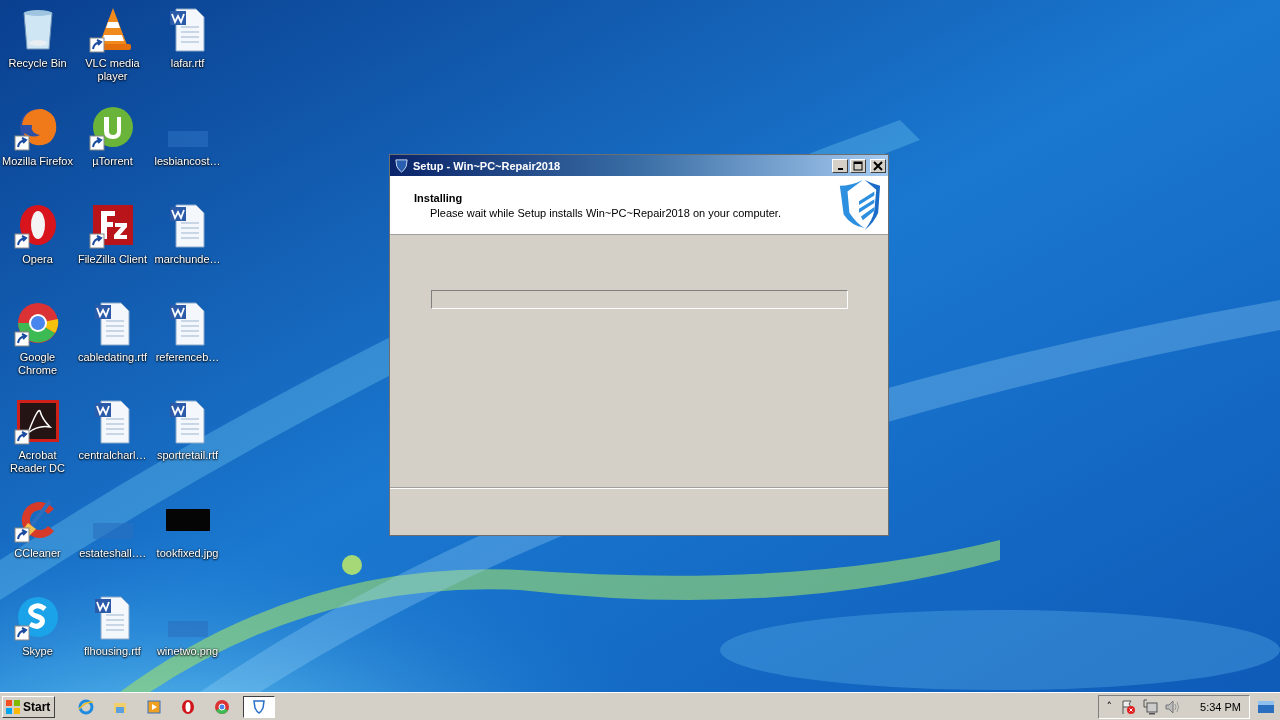 The height and width of the screenshot is (720, 1280). What do you see at coordinates (1150, 706) in the screenshot?
I see `network-icon` at bounding box center [1150, 706].